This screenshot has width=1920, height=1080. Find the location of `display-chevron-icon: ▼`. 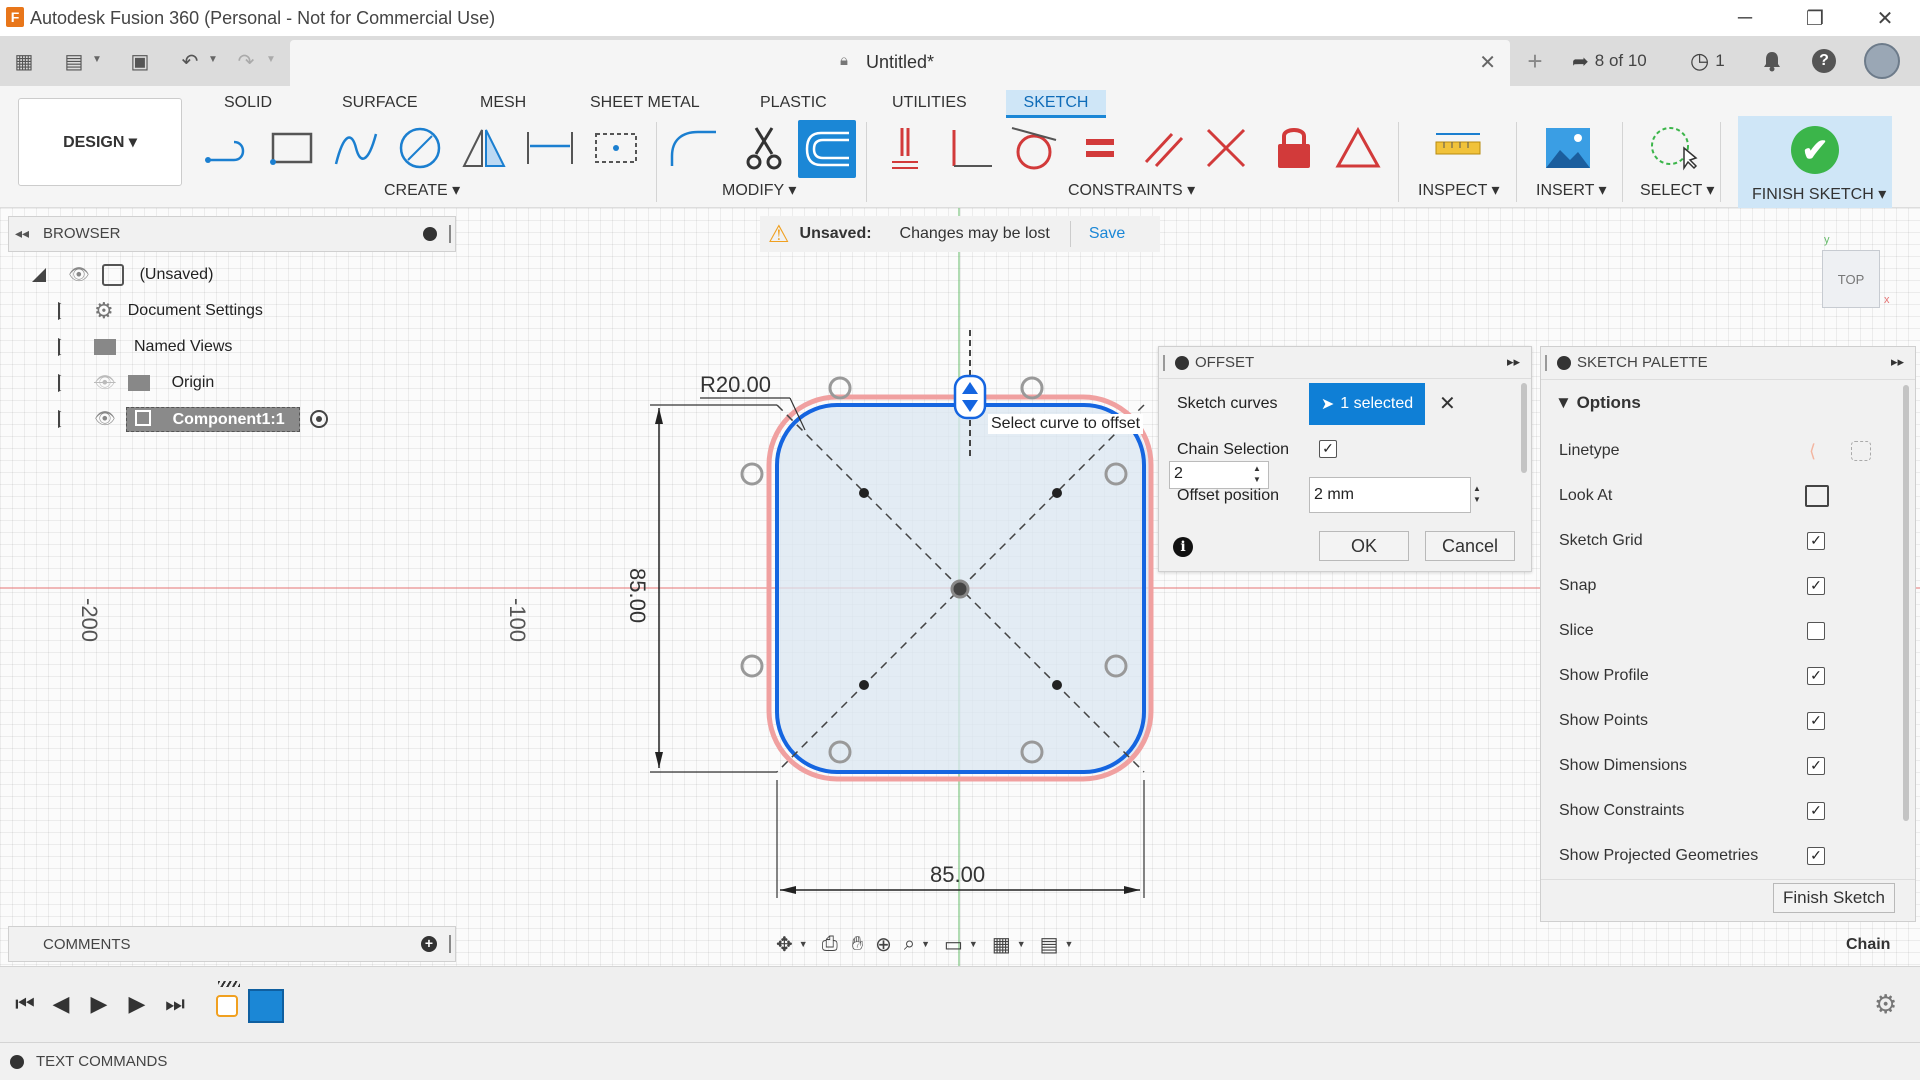

display-chevron-icon: ▼ is located at coordinates (973, 944).